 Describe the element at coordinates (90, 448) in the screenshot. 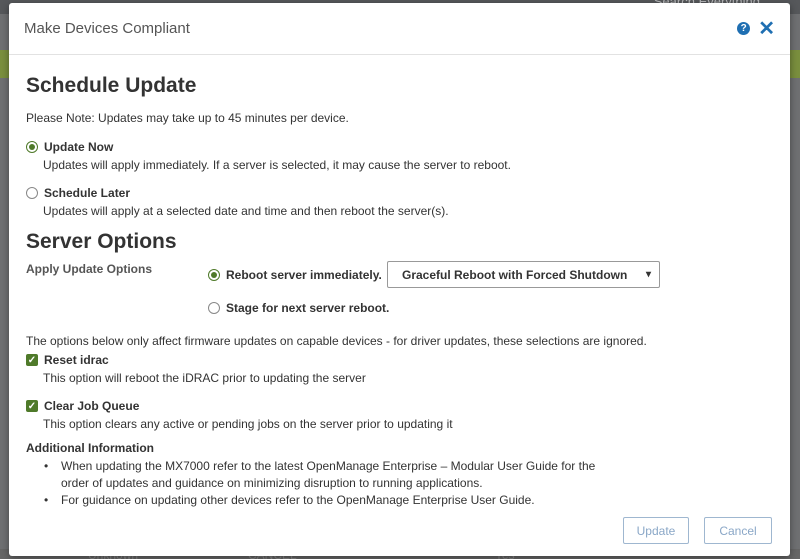

I see `additional-information-heading: Additional Information` at that location.